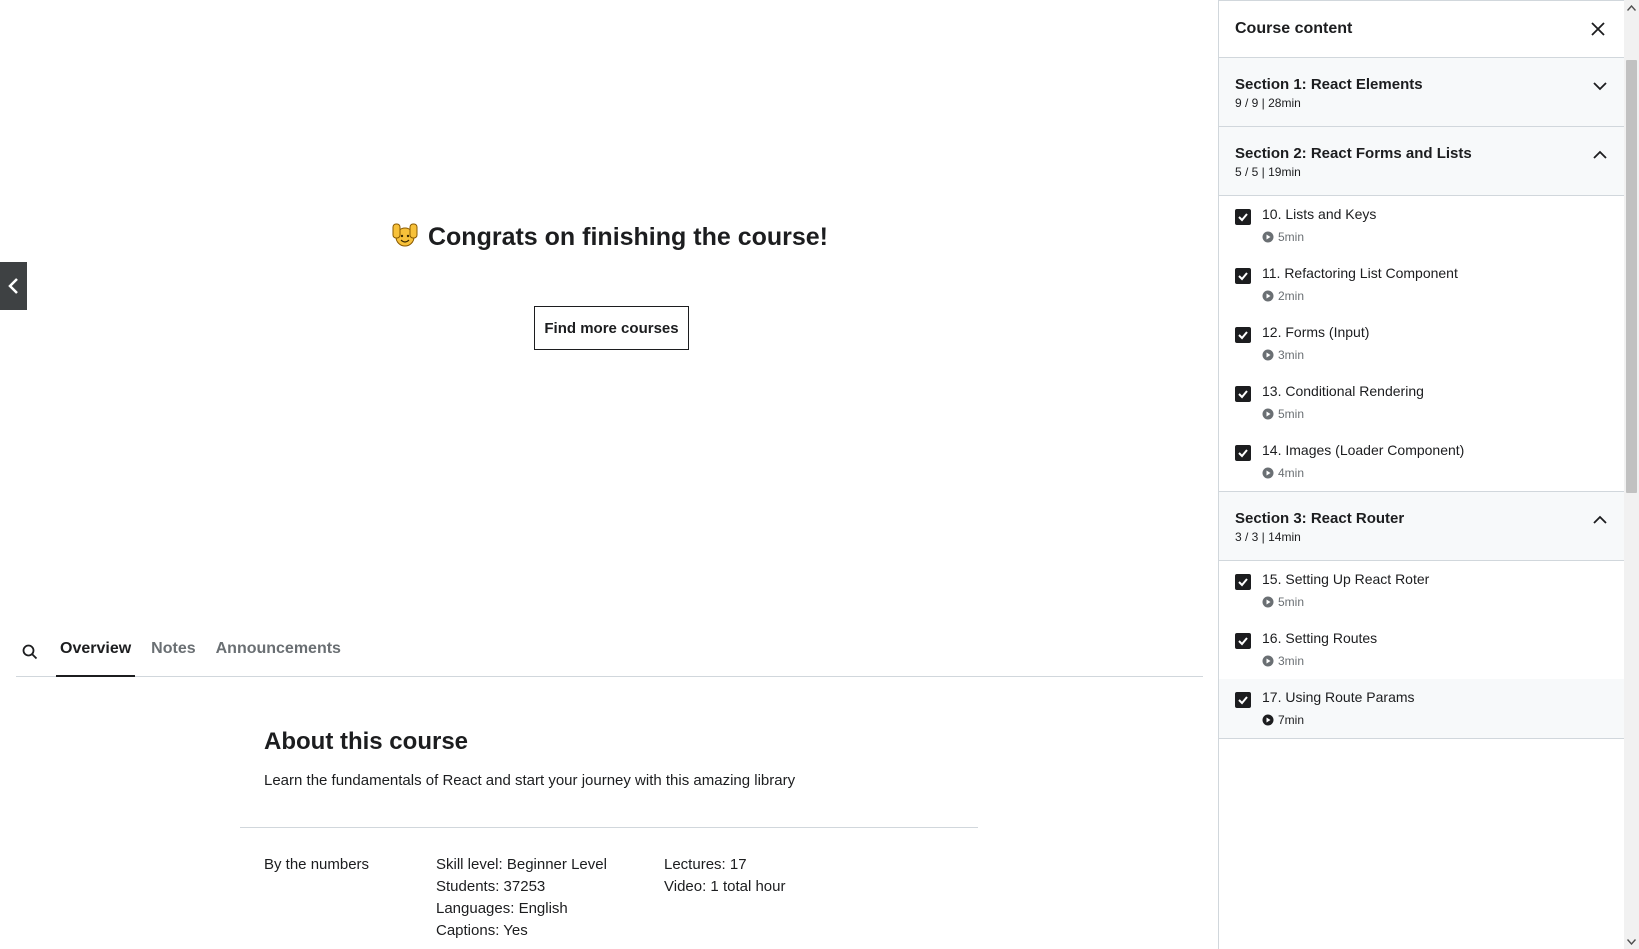  What do you see at coordinates (1360, 273) in the screenshot?
I see `lecture-title: 11. Refactoring List Component` at bounding box center [1360, 273].